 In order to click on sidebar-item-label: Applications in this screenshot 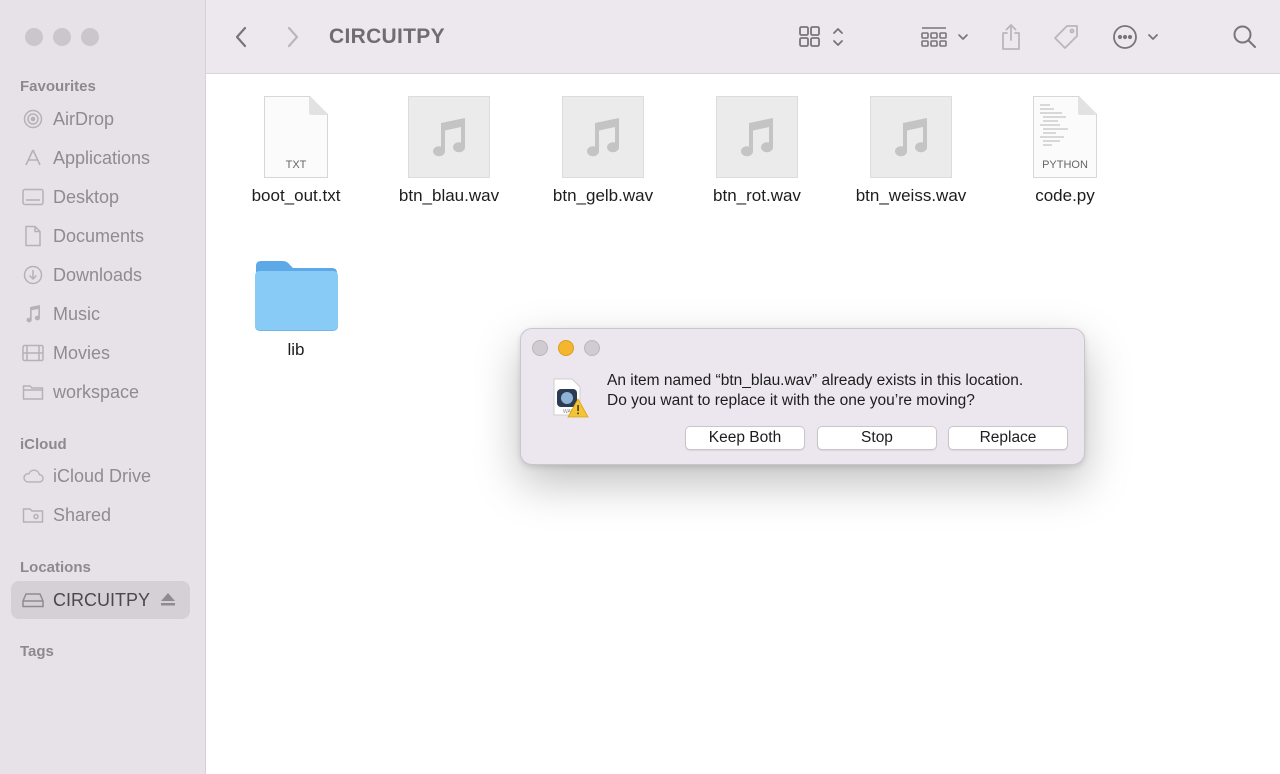, I will do `click(102, 157)`.